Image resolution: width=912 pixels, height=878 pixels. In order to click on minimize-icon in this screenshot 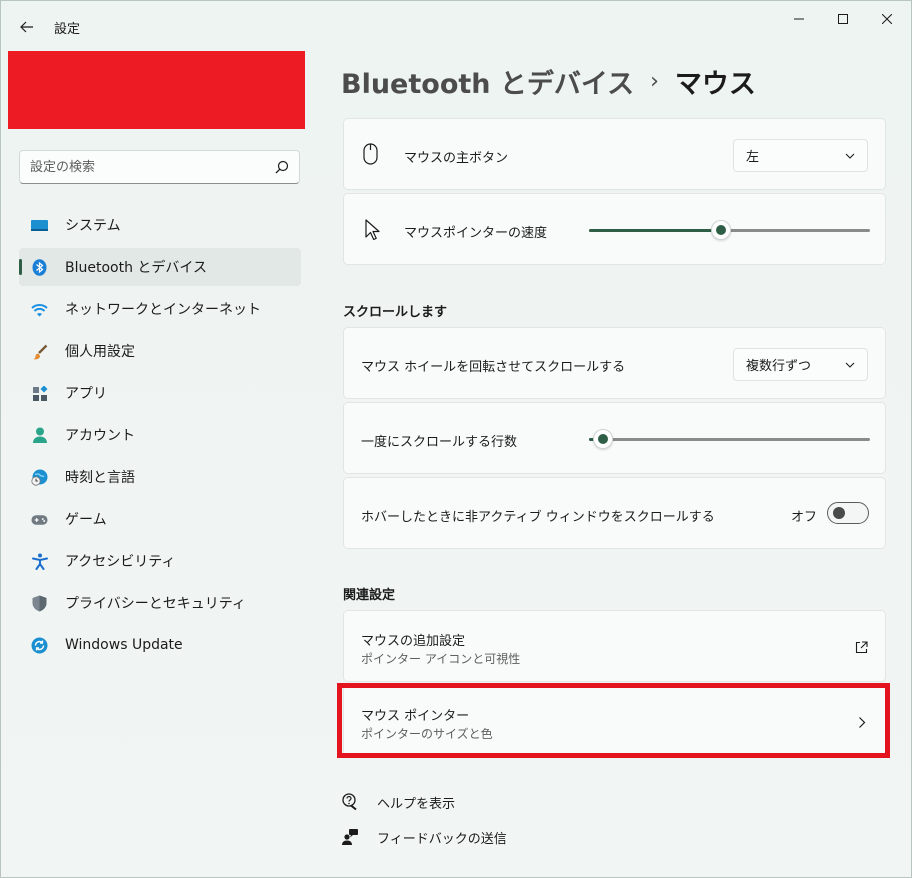, I will do `click(799, 19)`.